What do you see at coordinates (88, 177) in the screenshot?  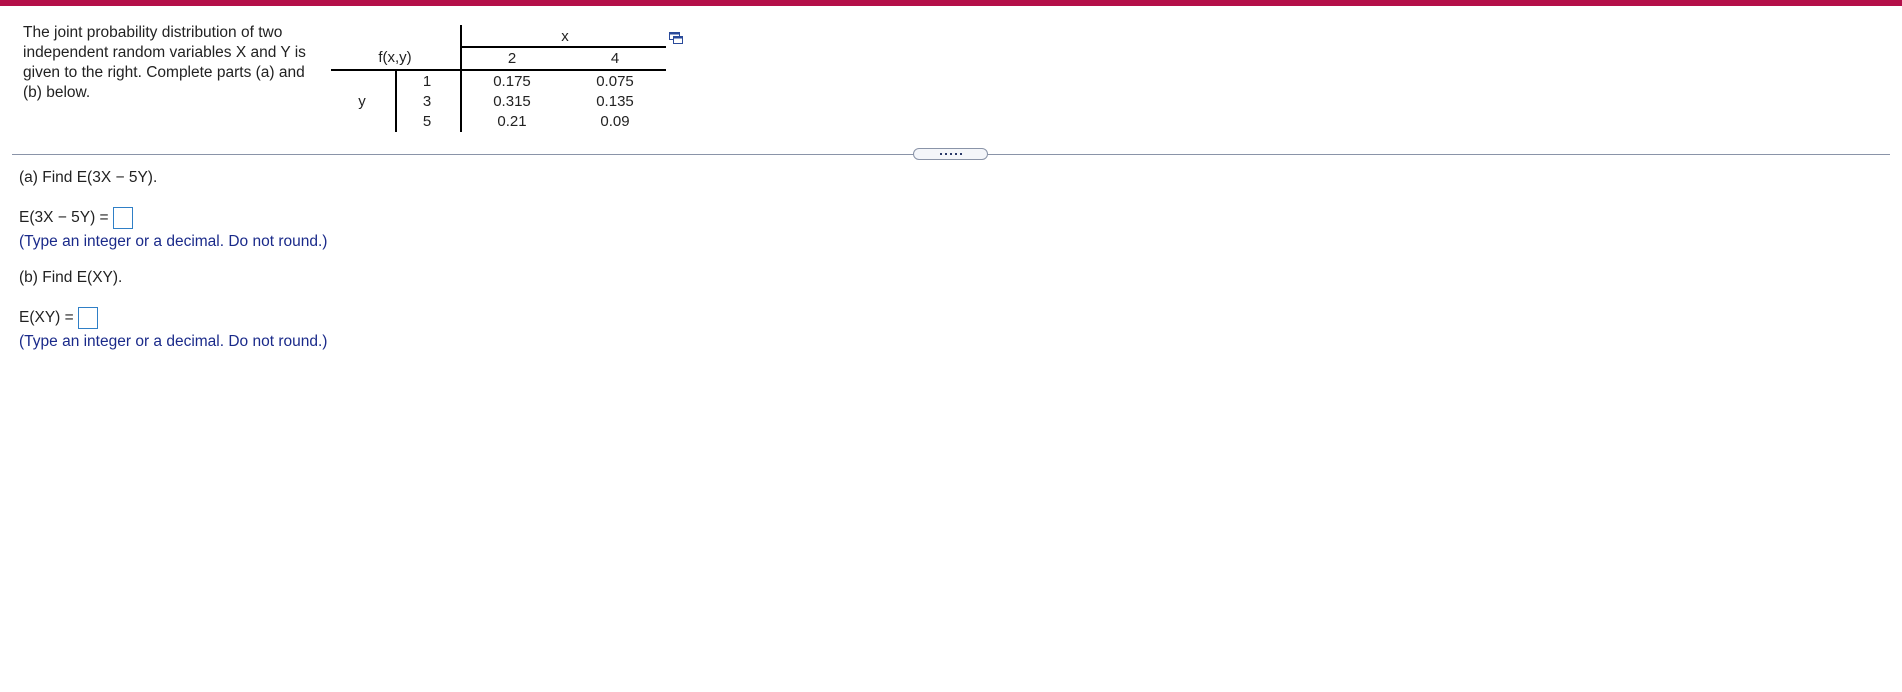 I see `part-a-prompt: (a) Find E(3X − 5Y).` at bounding box center [88, 177].